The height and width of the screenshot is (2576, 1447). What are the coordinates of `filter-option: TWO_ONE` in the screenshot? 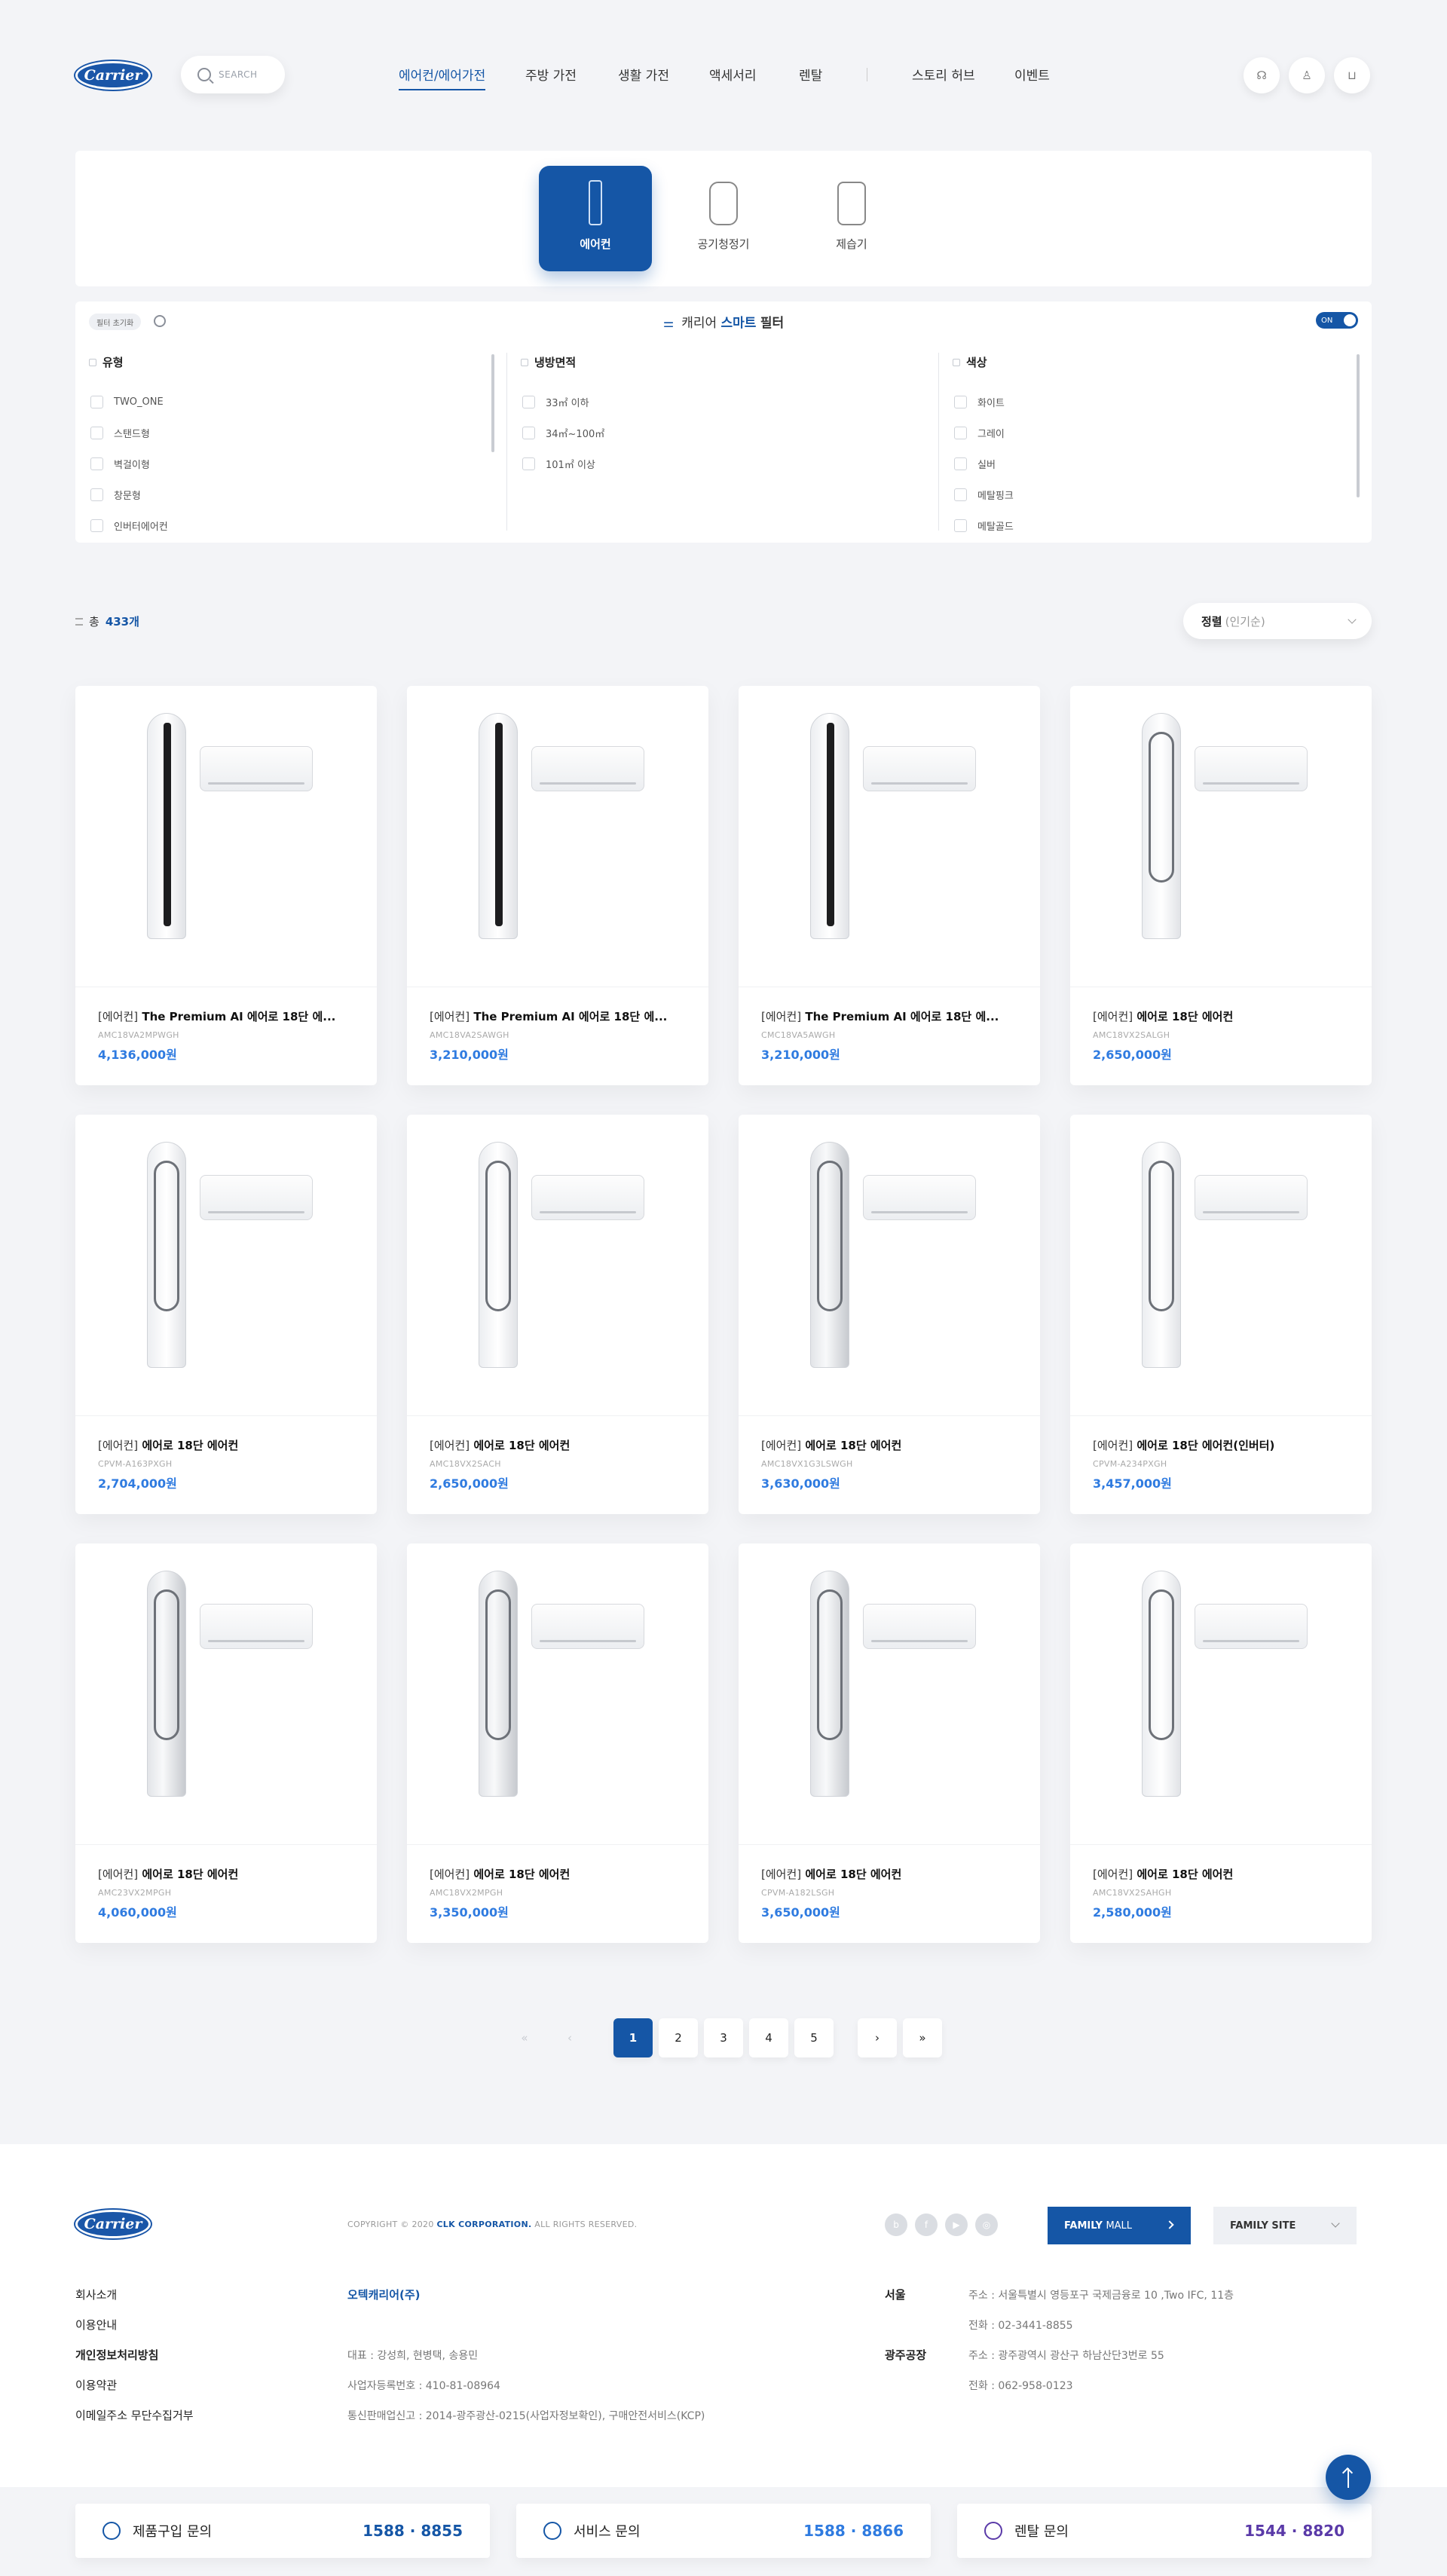 It's located at (293, 402).